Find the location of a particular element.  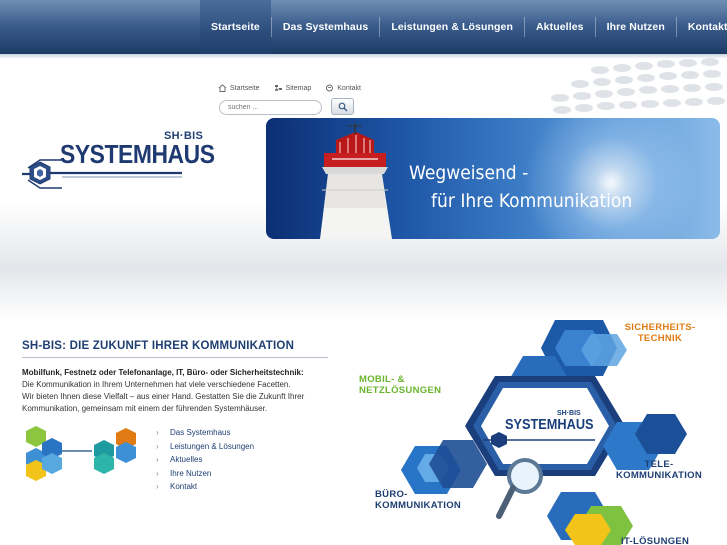

logo: SH·BIS SYSTEMHAUS is located at coordinates (122, 159).